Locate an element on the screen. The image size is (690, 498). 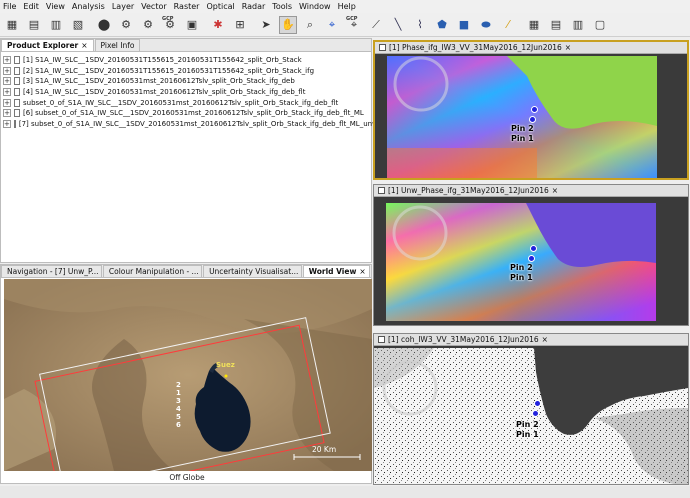
menu-view: View is located at coordinates (55, 6).